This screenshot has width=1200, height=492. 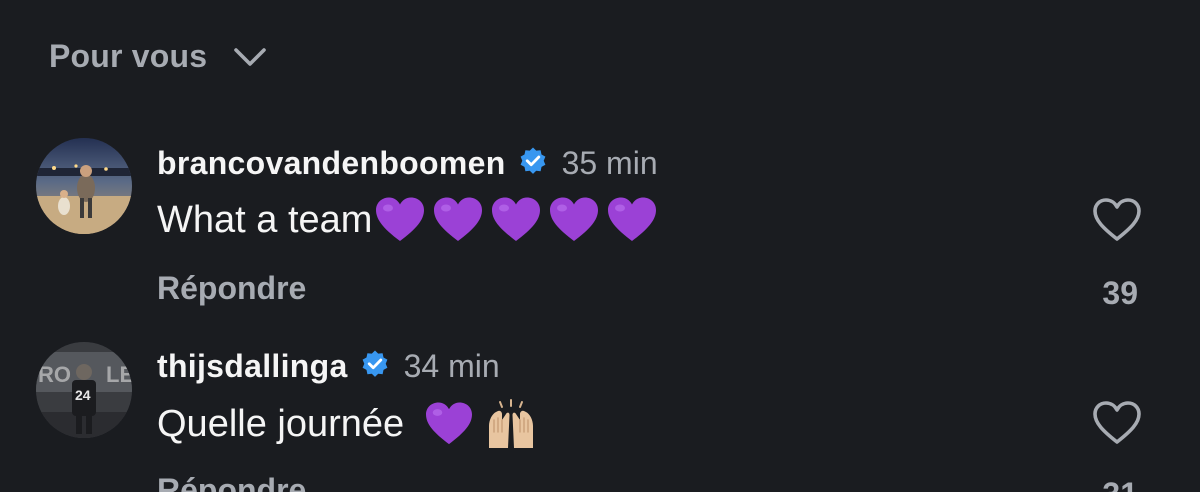 I want to click on comment-text: Quelle journée, so click(x=347, y=424).